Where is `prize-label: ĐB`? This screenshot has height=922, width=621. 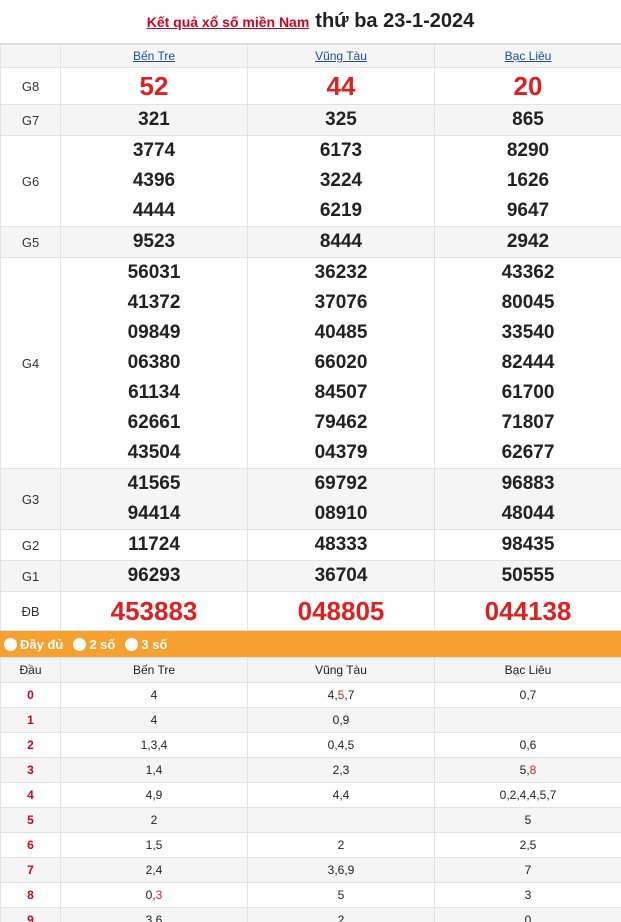 prize-label: ĐB is located at coordinates (30, 611).